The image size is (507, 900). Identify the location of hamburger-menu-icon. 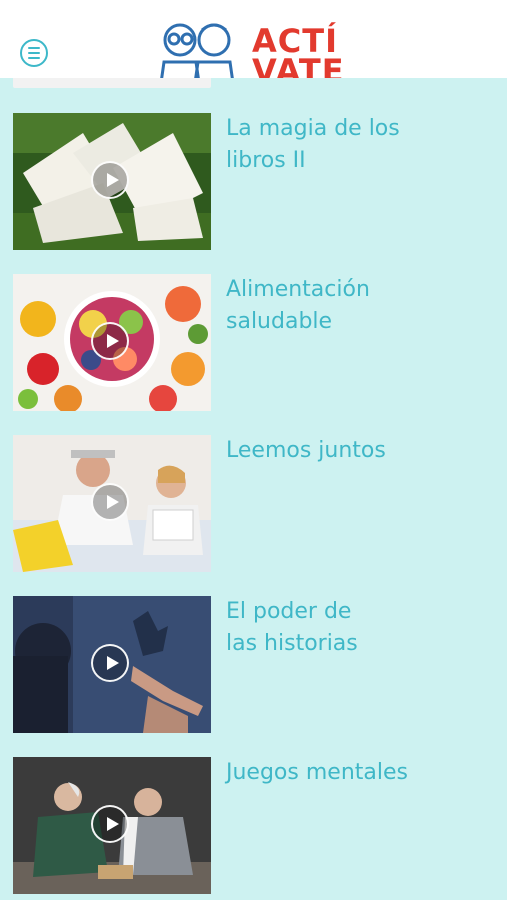
(34, 53).